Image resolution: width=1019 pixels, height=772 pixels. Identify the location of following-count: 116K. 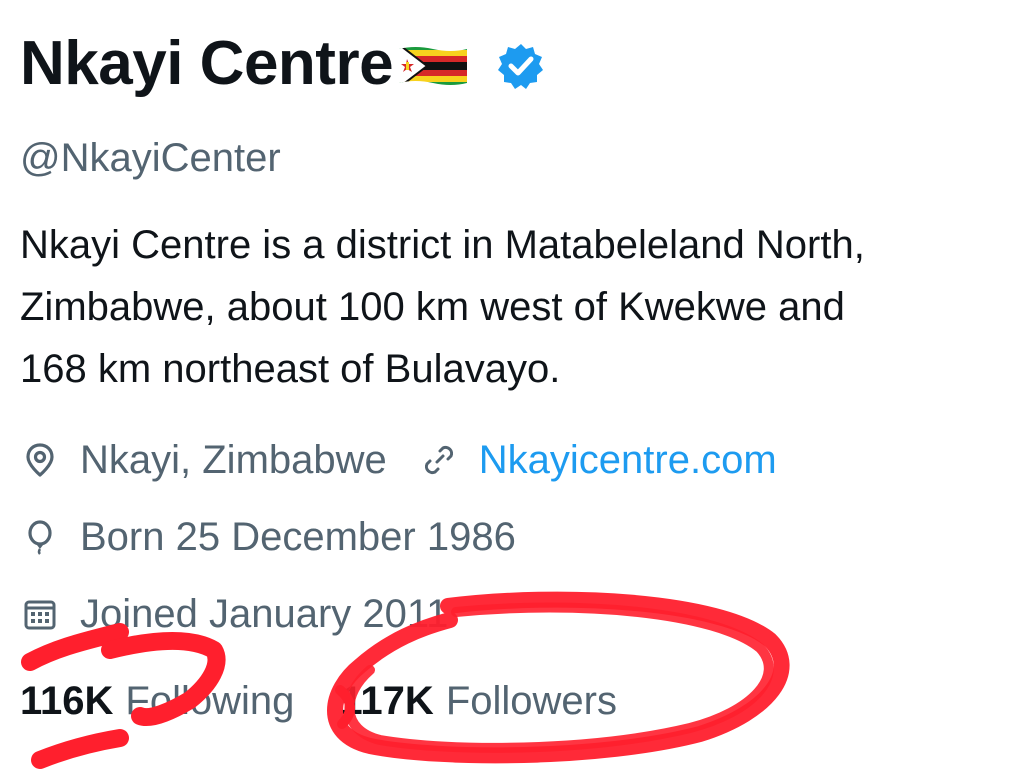
(67, 701).